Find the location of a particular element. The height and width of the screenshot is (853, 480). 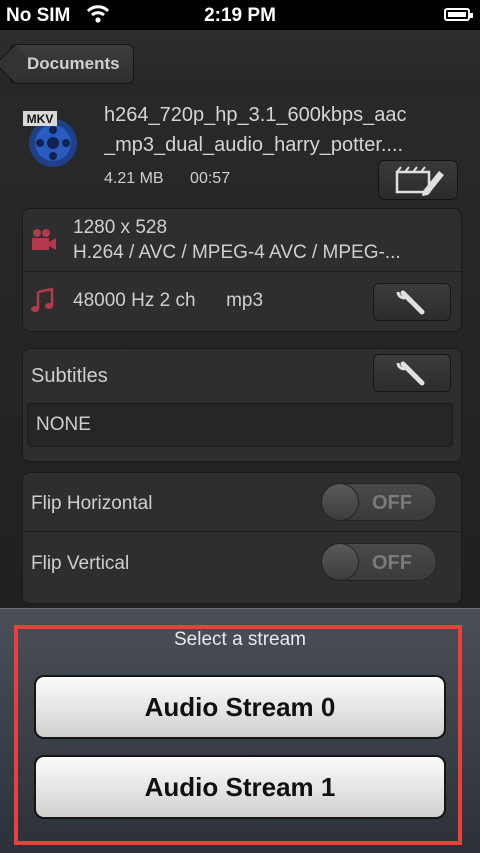

status-bar: No SIM 2:19 PM is located at coordinates (240, 15).